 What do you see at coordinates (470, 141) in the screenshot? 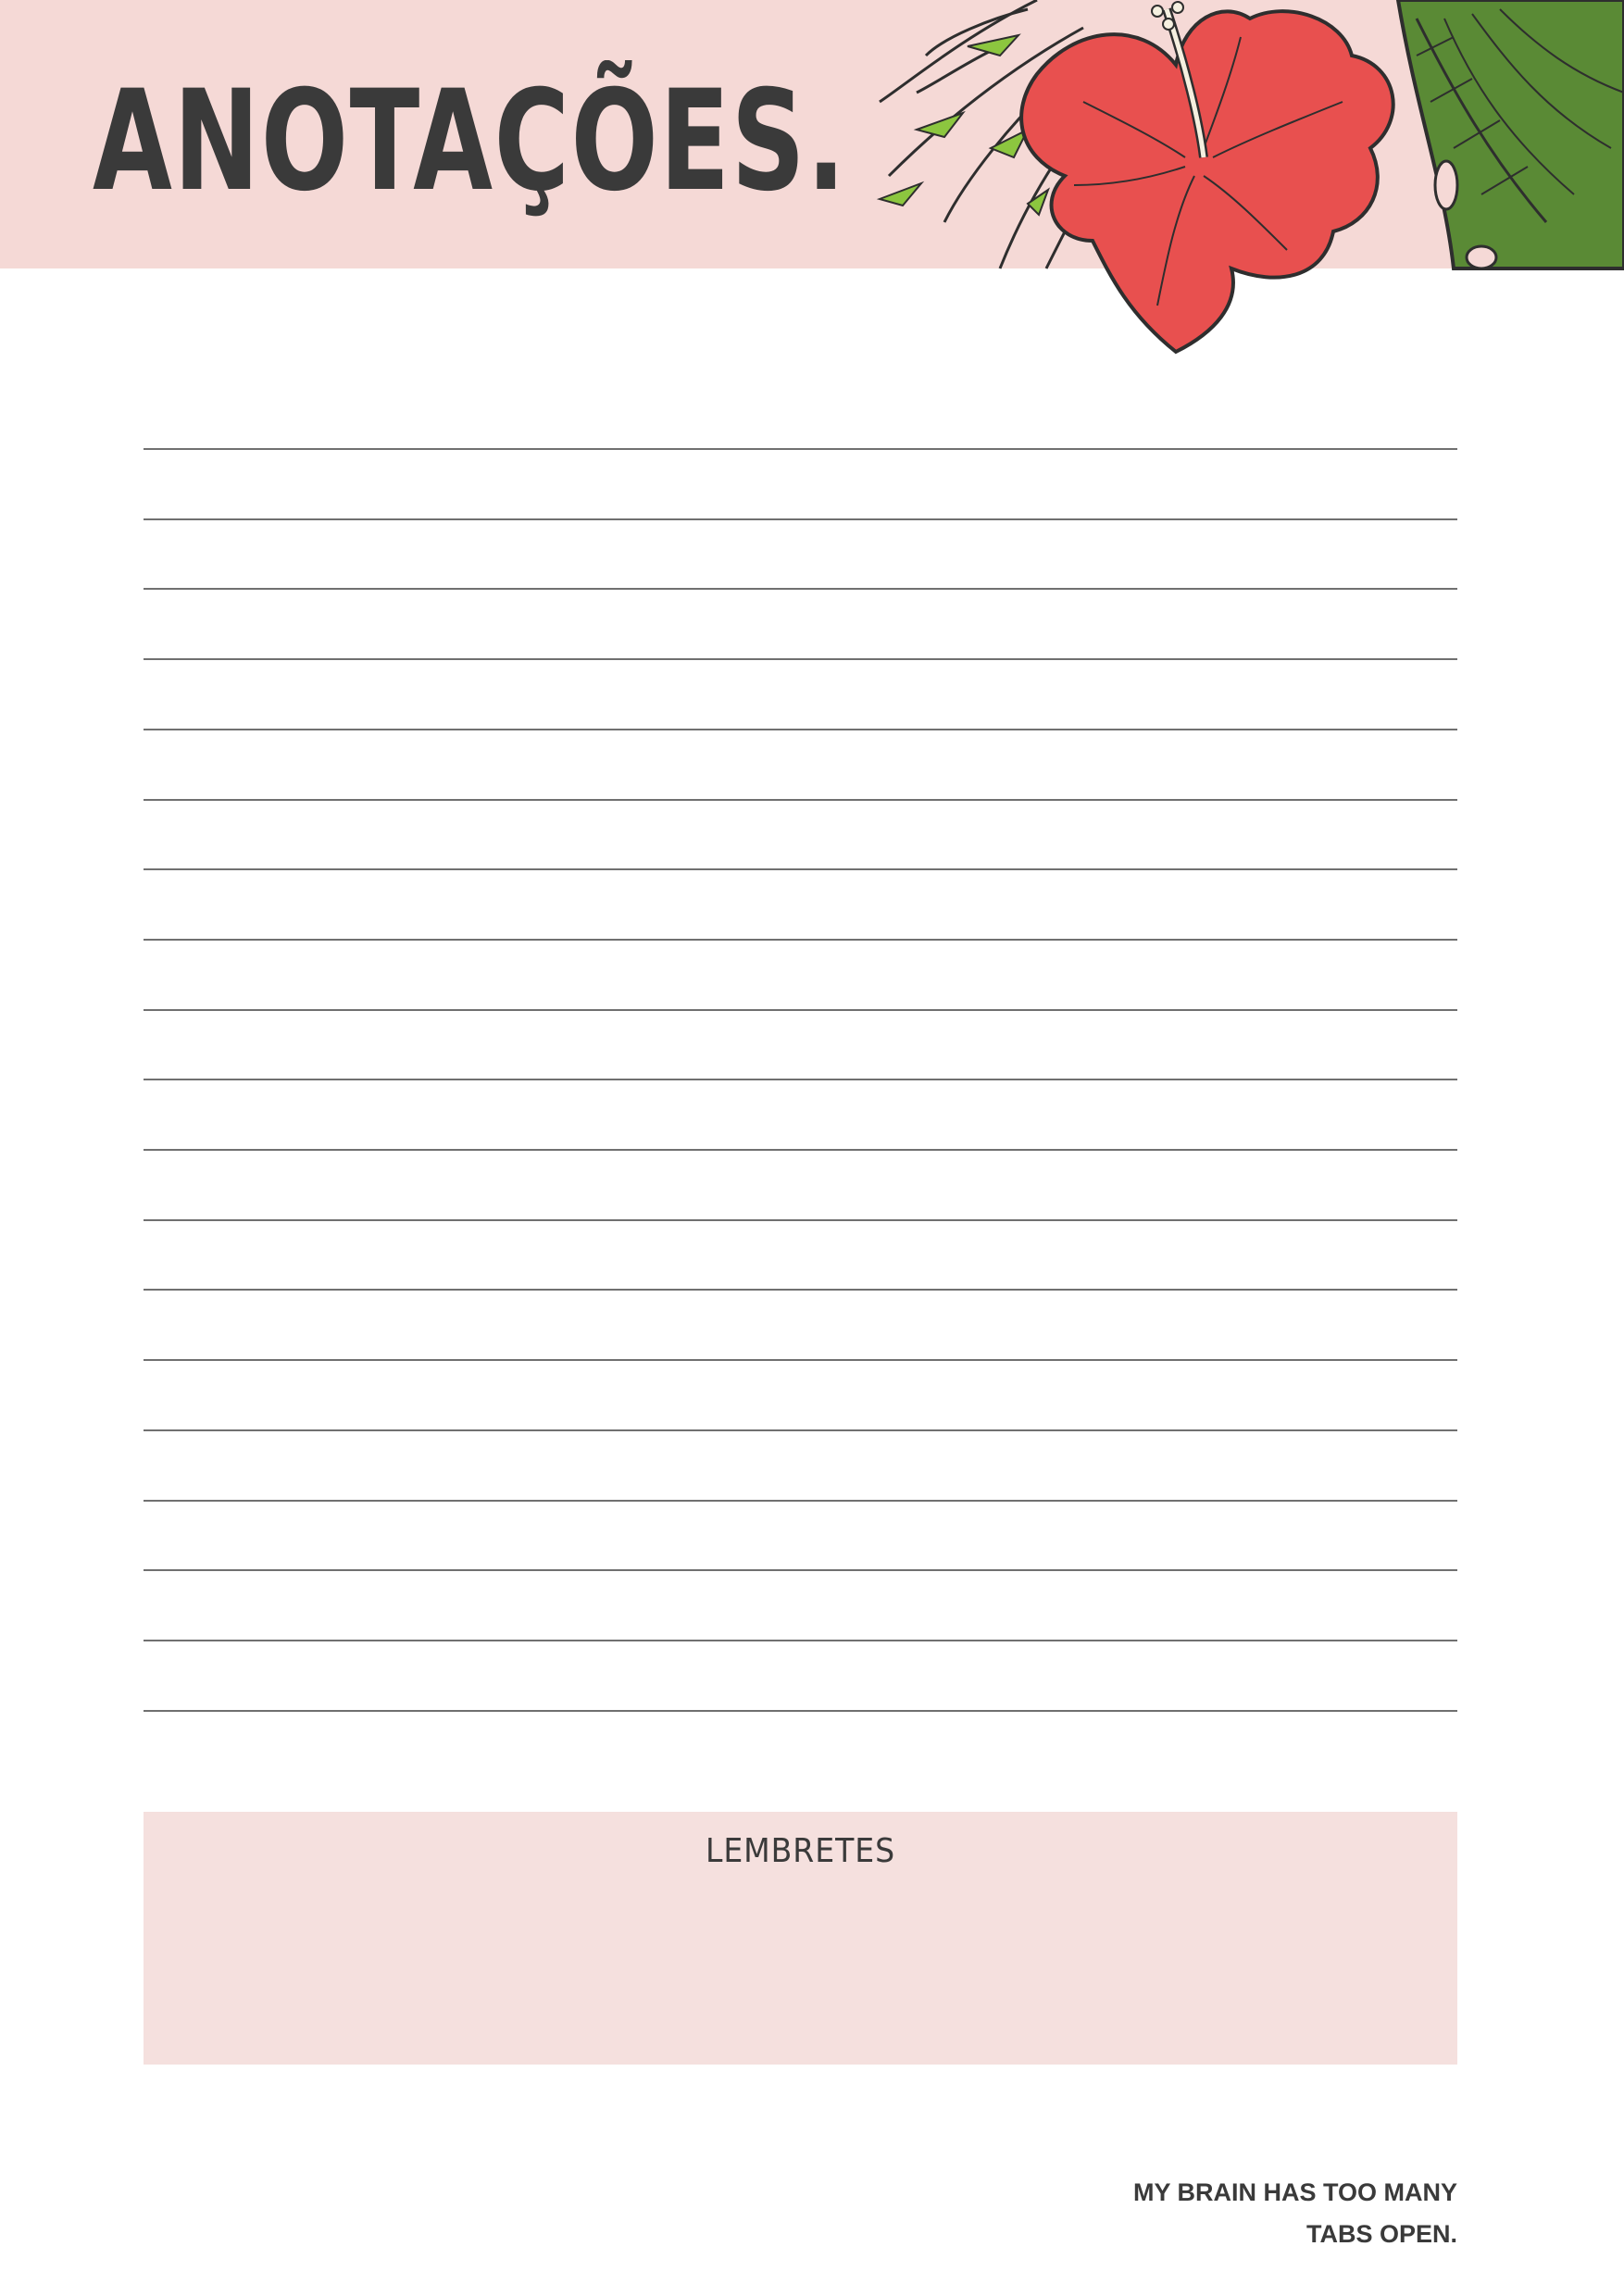
I see `page-title: ANOTAÇÕES.` at bounding box center [470, 141].